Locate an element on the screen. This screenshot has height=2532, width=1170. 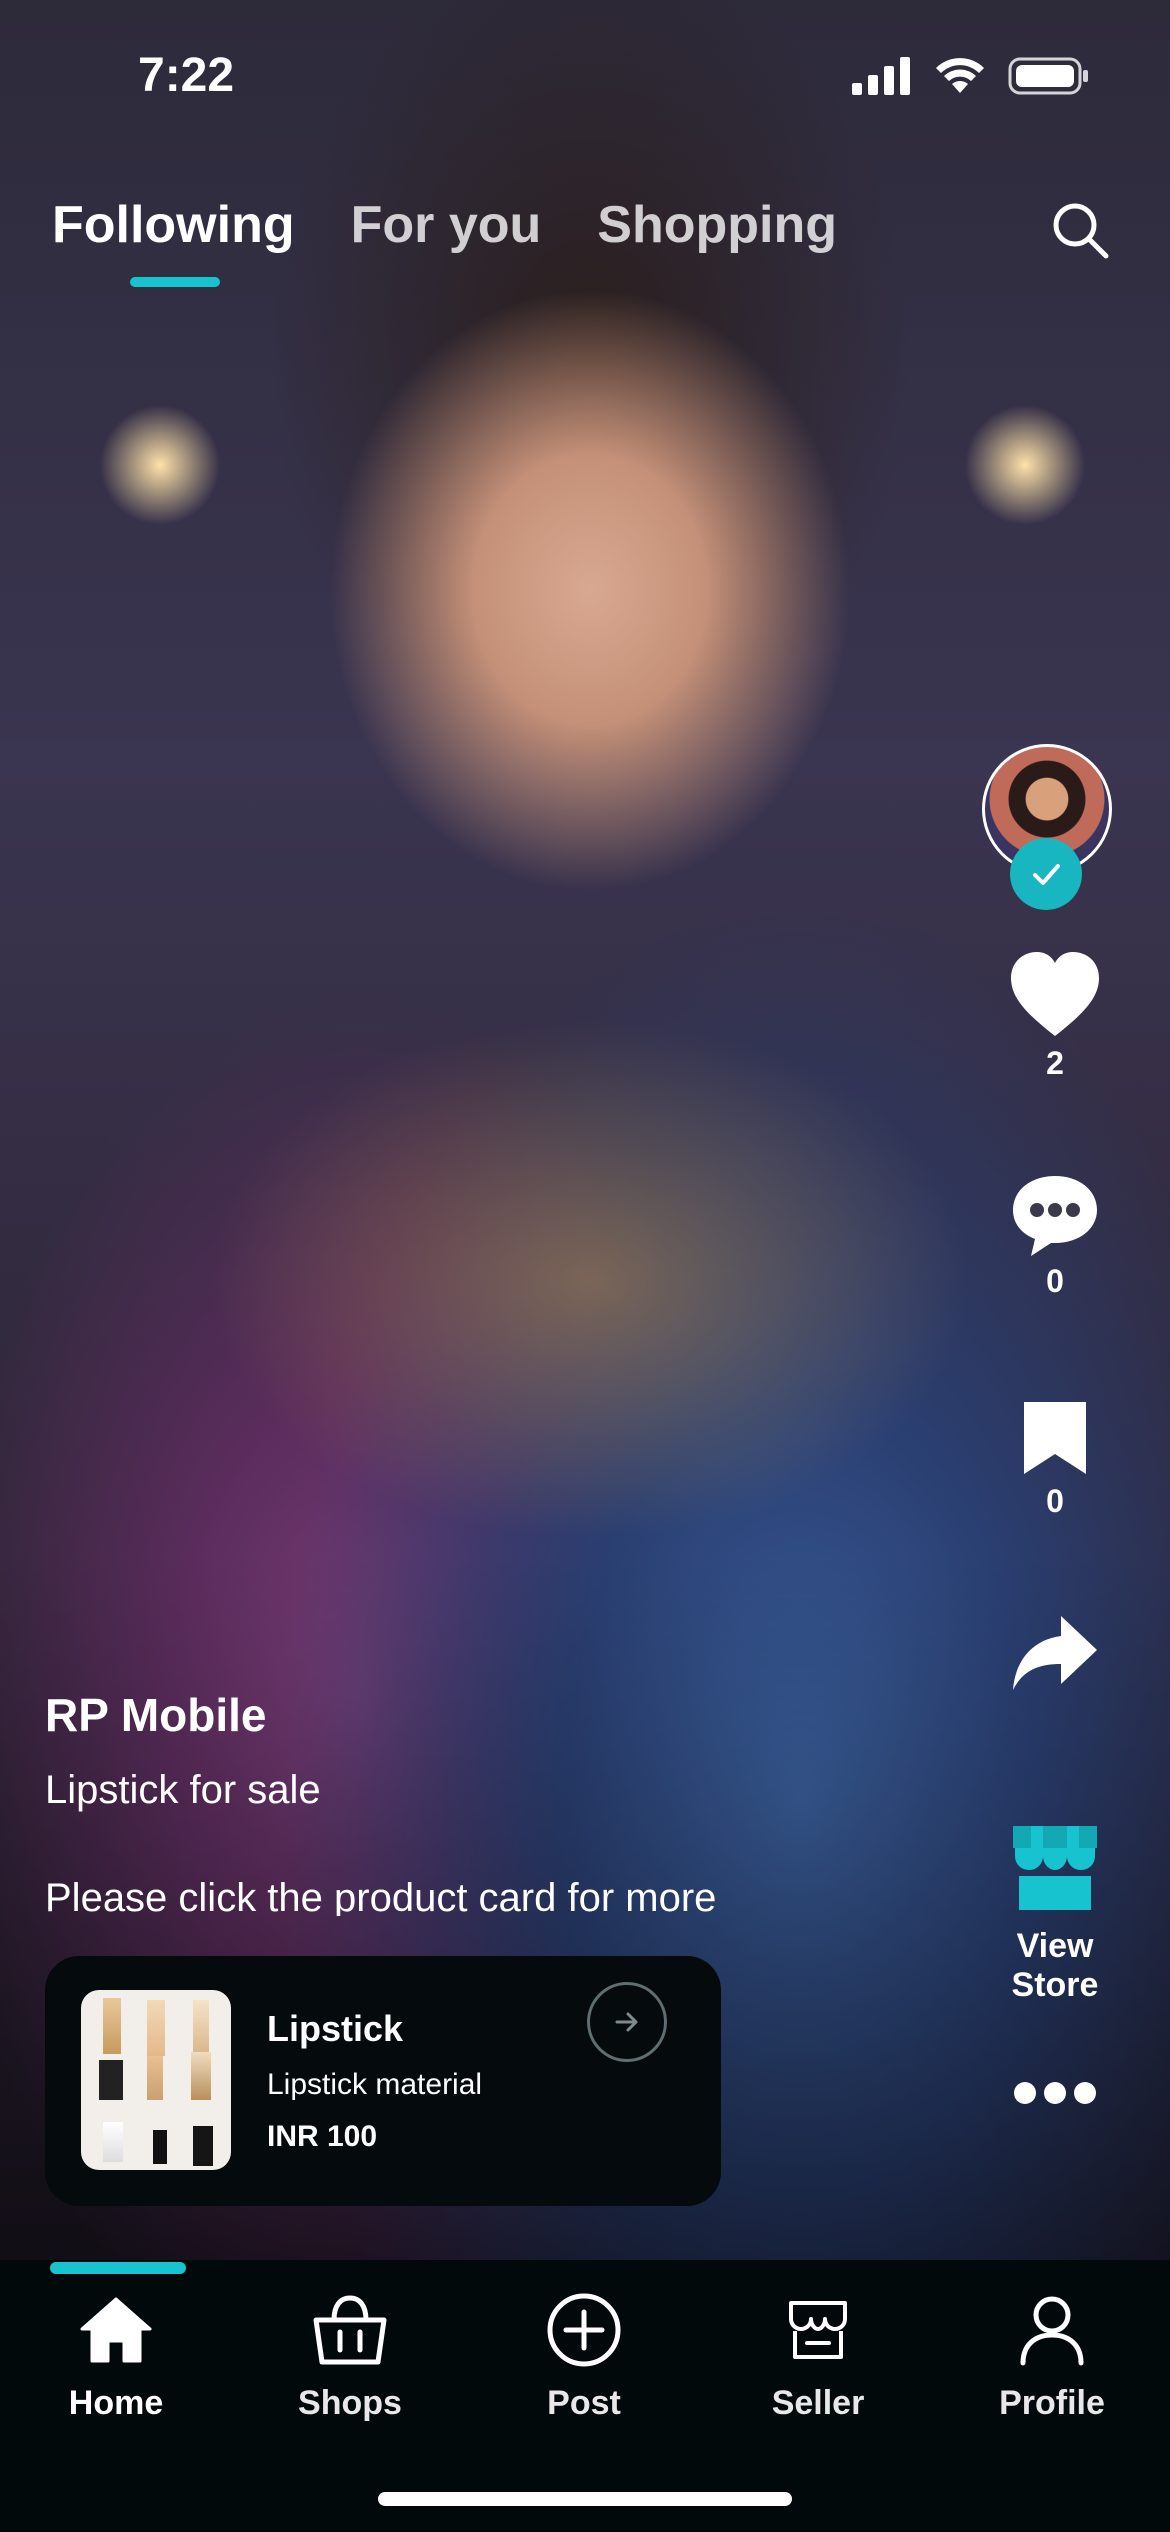
follow-status-button is located at coordinates (1046, 874).